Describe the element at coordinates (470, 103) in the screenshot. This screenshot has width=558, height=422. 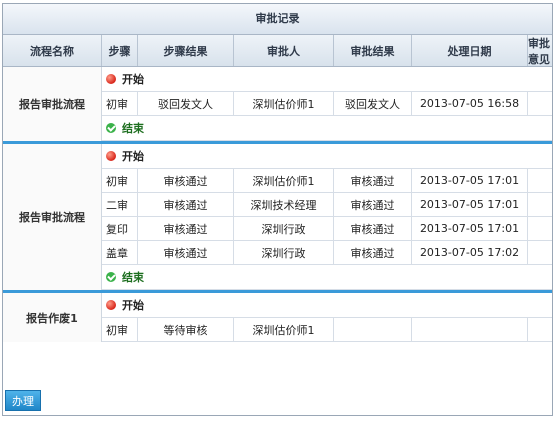
I see `cell-date: 2013-07-05 16:58` at that location.